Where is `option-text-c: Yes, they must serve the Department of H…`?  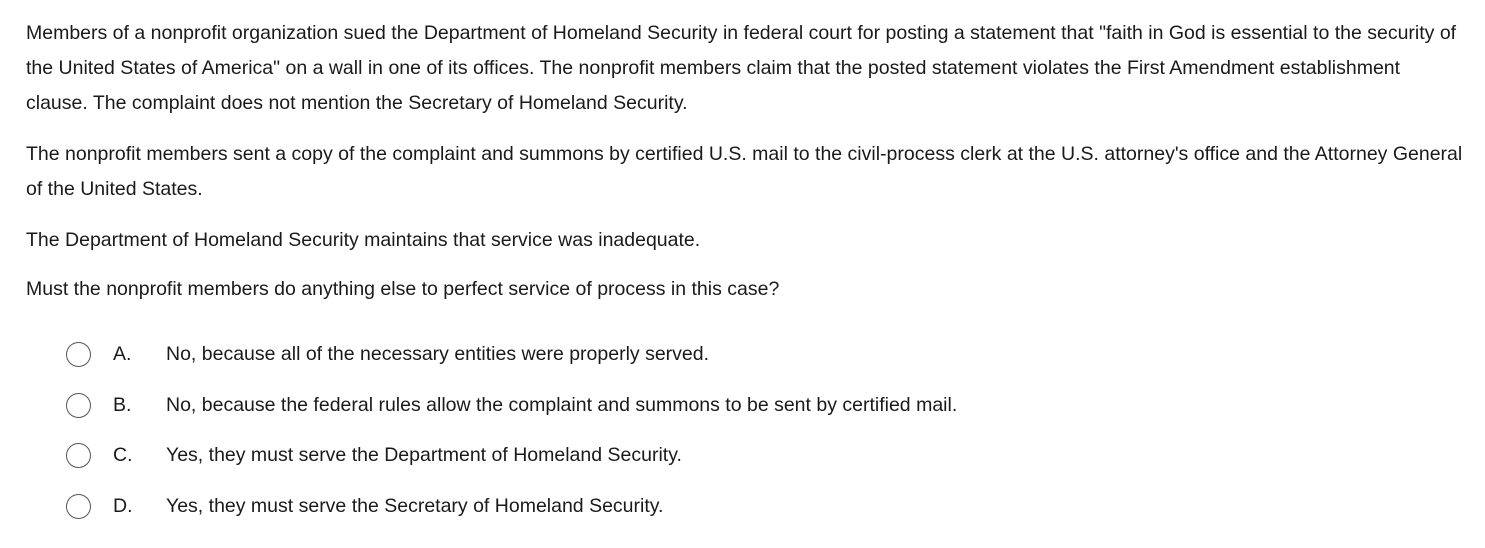 option-text-c: Yes, they must serve the Department of H… is located at coordinates (424, 455).